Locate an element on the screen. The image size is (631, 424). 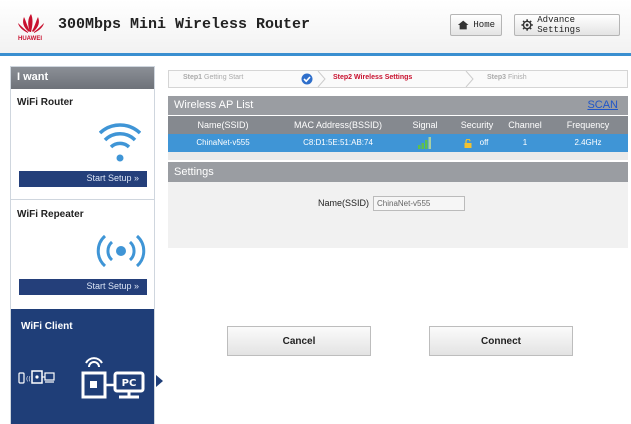
advance-settings-button: Advance Settings is located at coordinates (567, 25).